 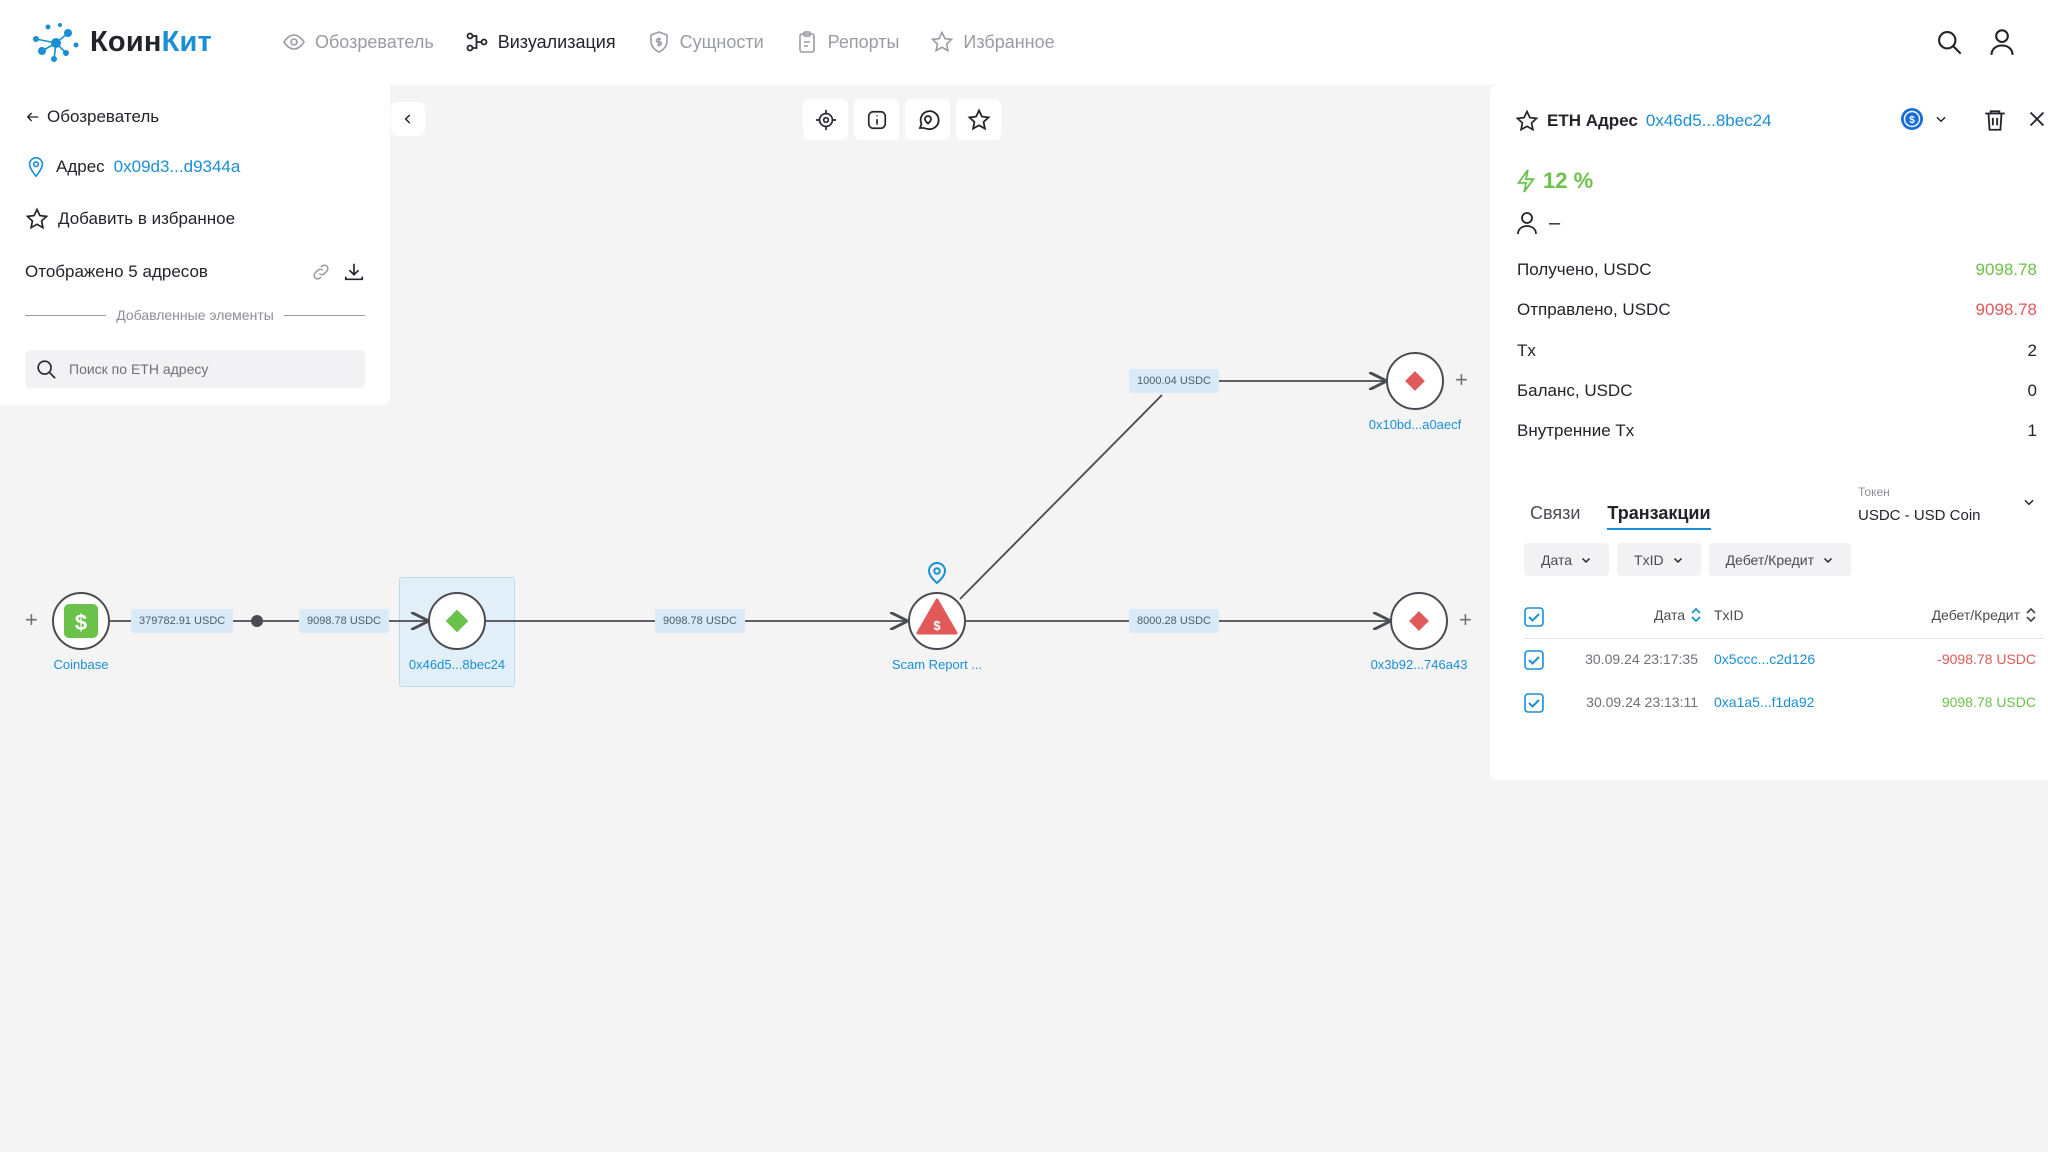 What do you see at coordinates (81, 664) in the screenshot?
I see `node-label-coinbase: Coinbase` at bounding box center [81, 664].